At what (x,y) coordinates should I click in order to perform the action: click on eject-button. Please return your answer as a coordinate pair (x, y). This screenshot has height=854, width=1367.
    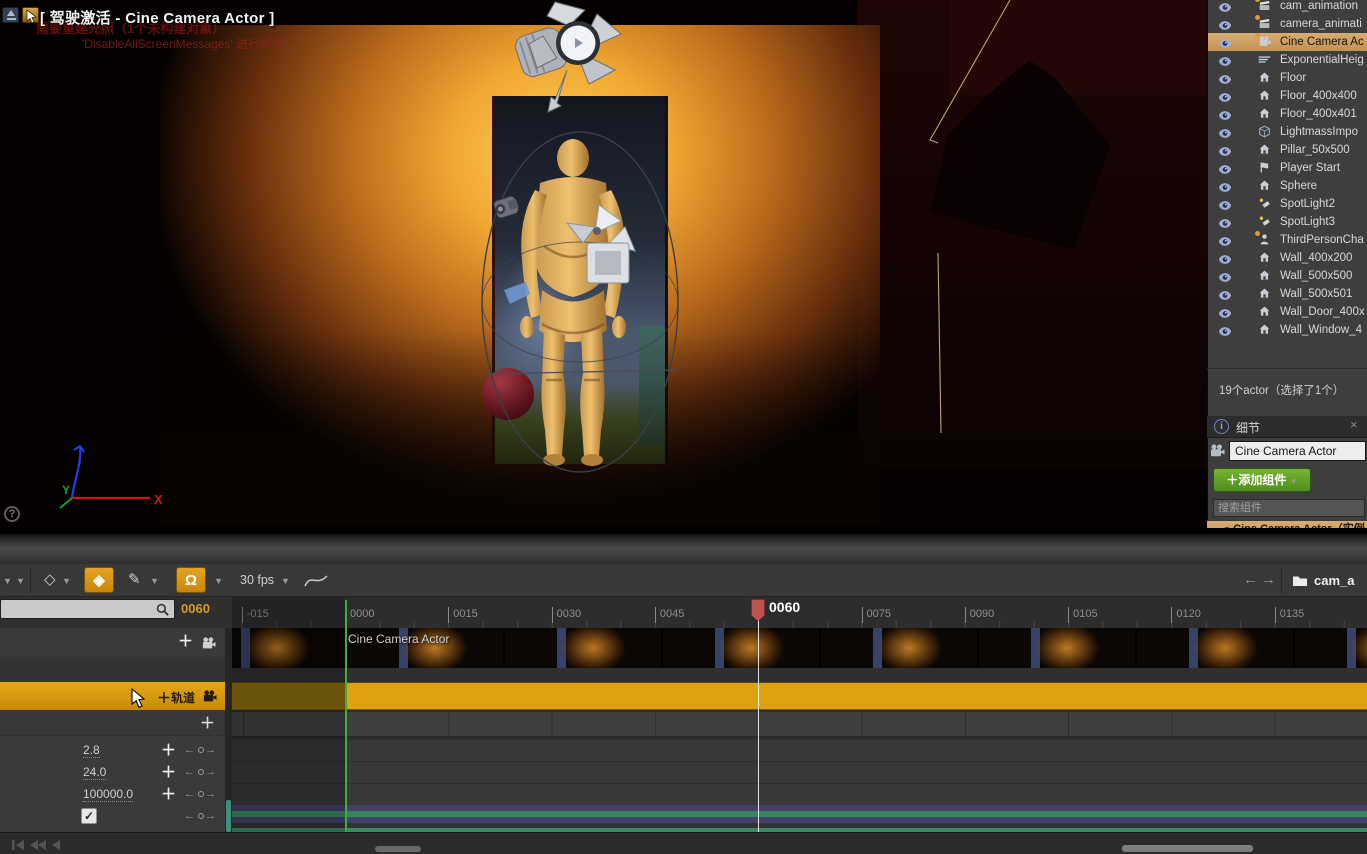
    Looking at the image, I should click on (10, 15).